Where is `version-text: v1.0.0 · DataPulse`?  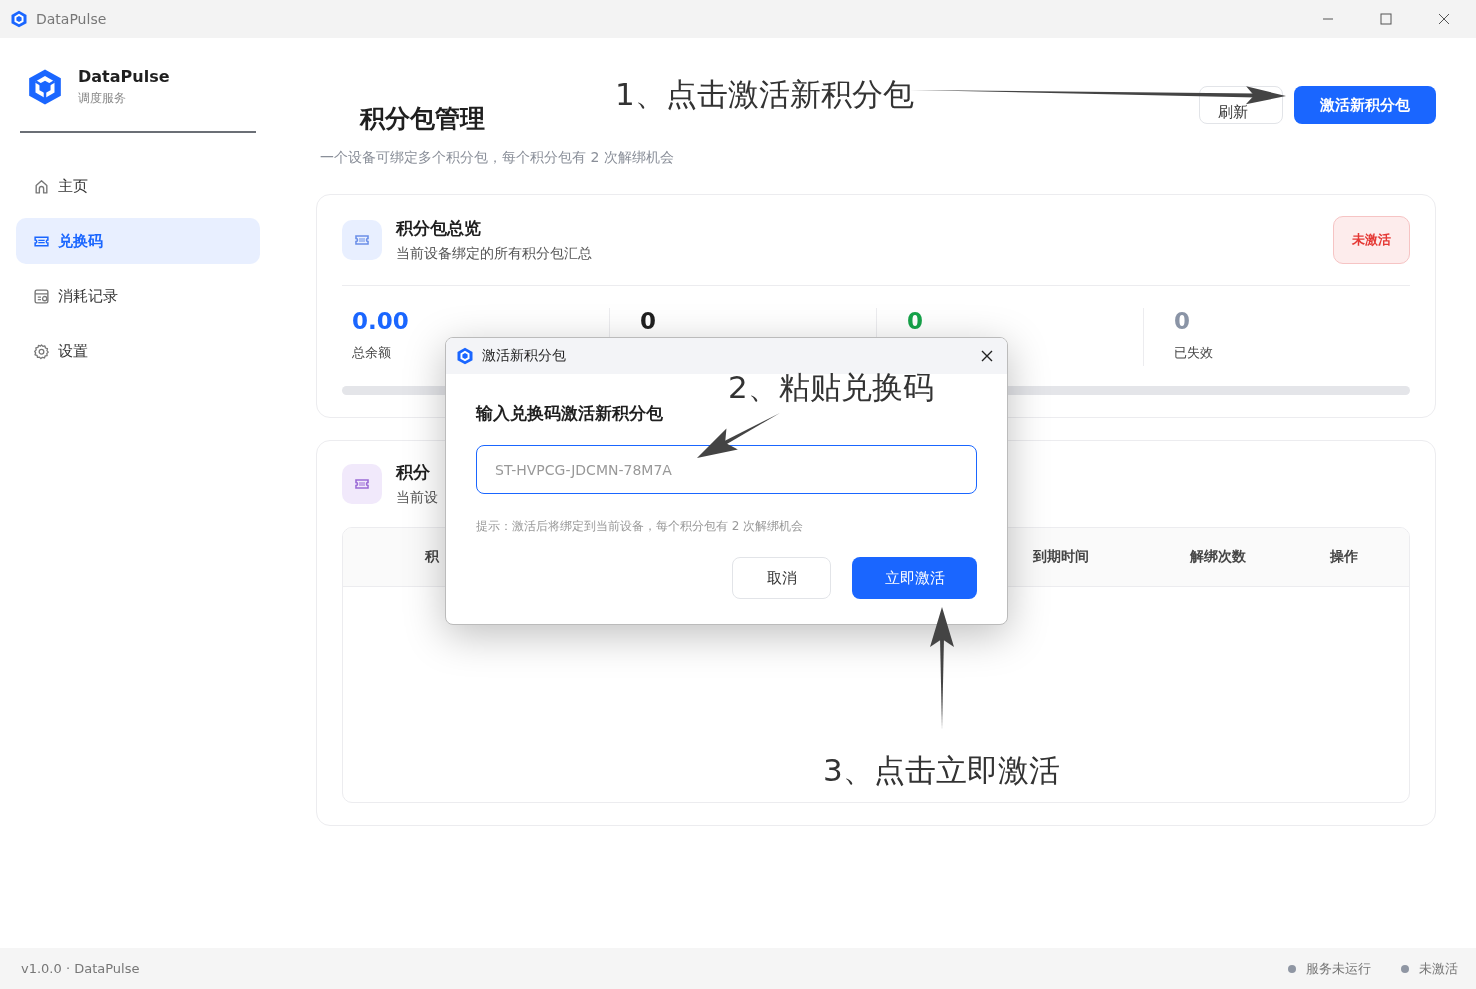 version-text: v1.0.0 · DataPulse is located at coordinates (80, 968).